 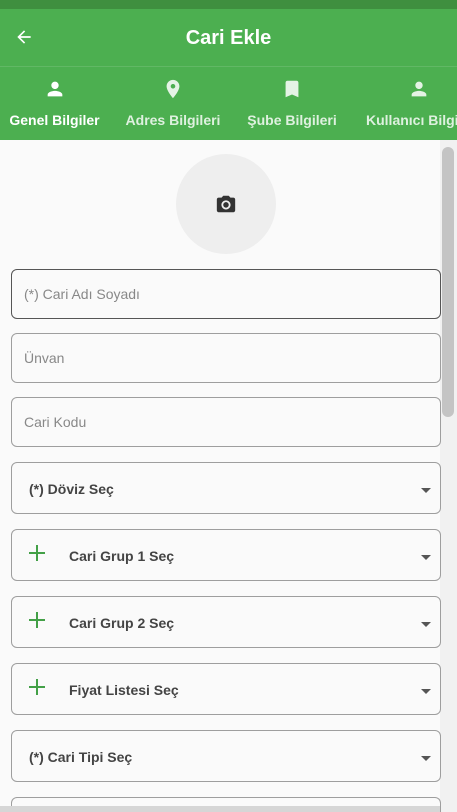 I want to click on cari-grup-2-select: Cari Grup 2 Seç, so click(x=226, y=622).